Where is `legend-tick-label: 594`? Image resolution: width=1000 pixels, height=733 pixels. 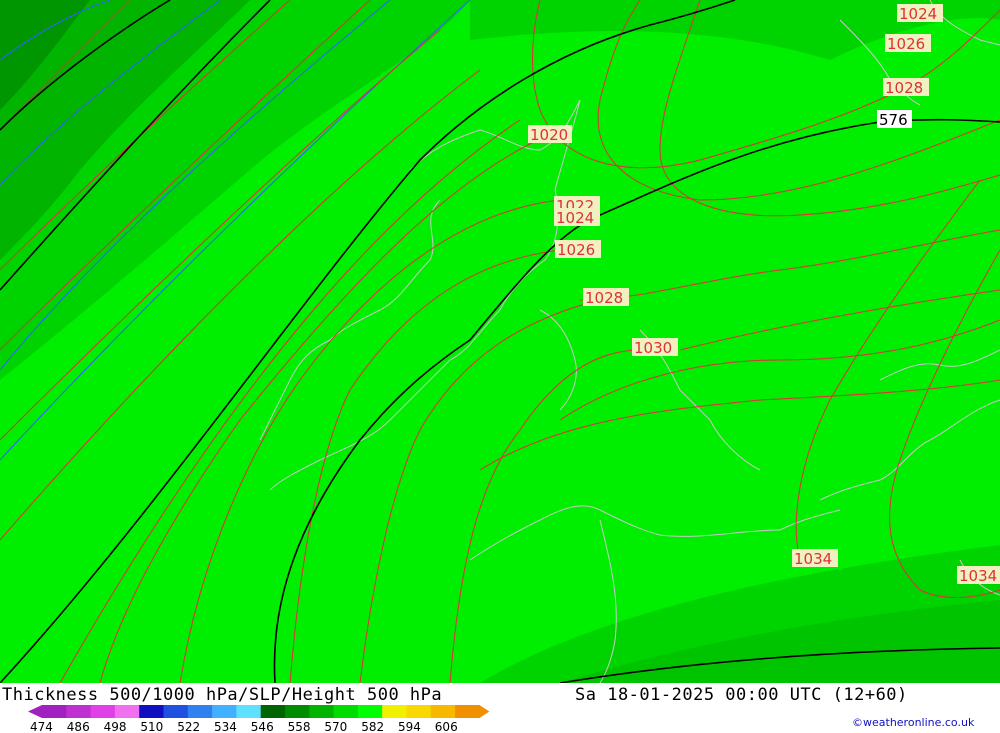 legend-tick-label: 594 is located at coordinates (409, 726).